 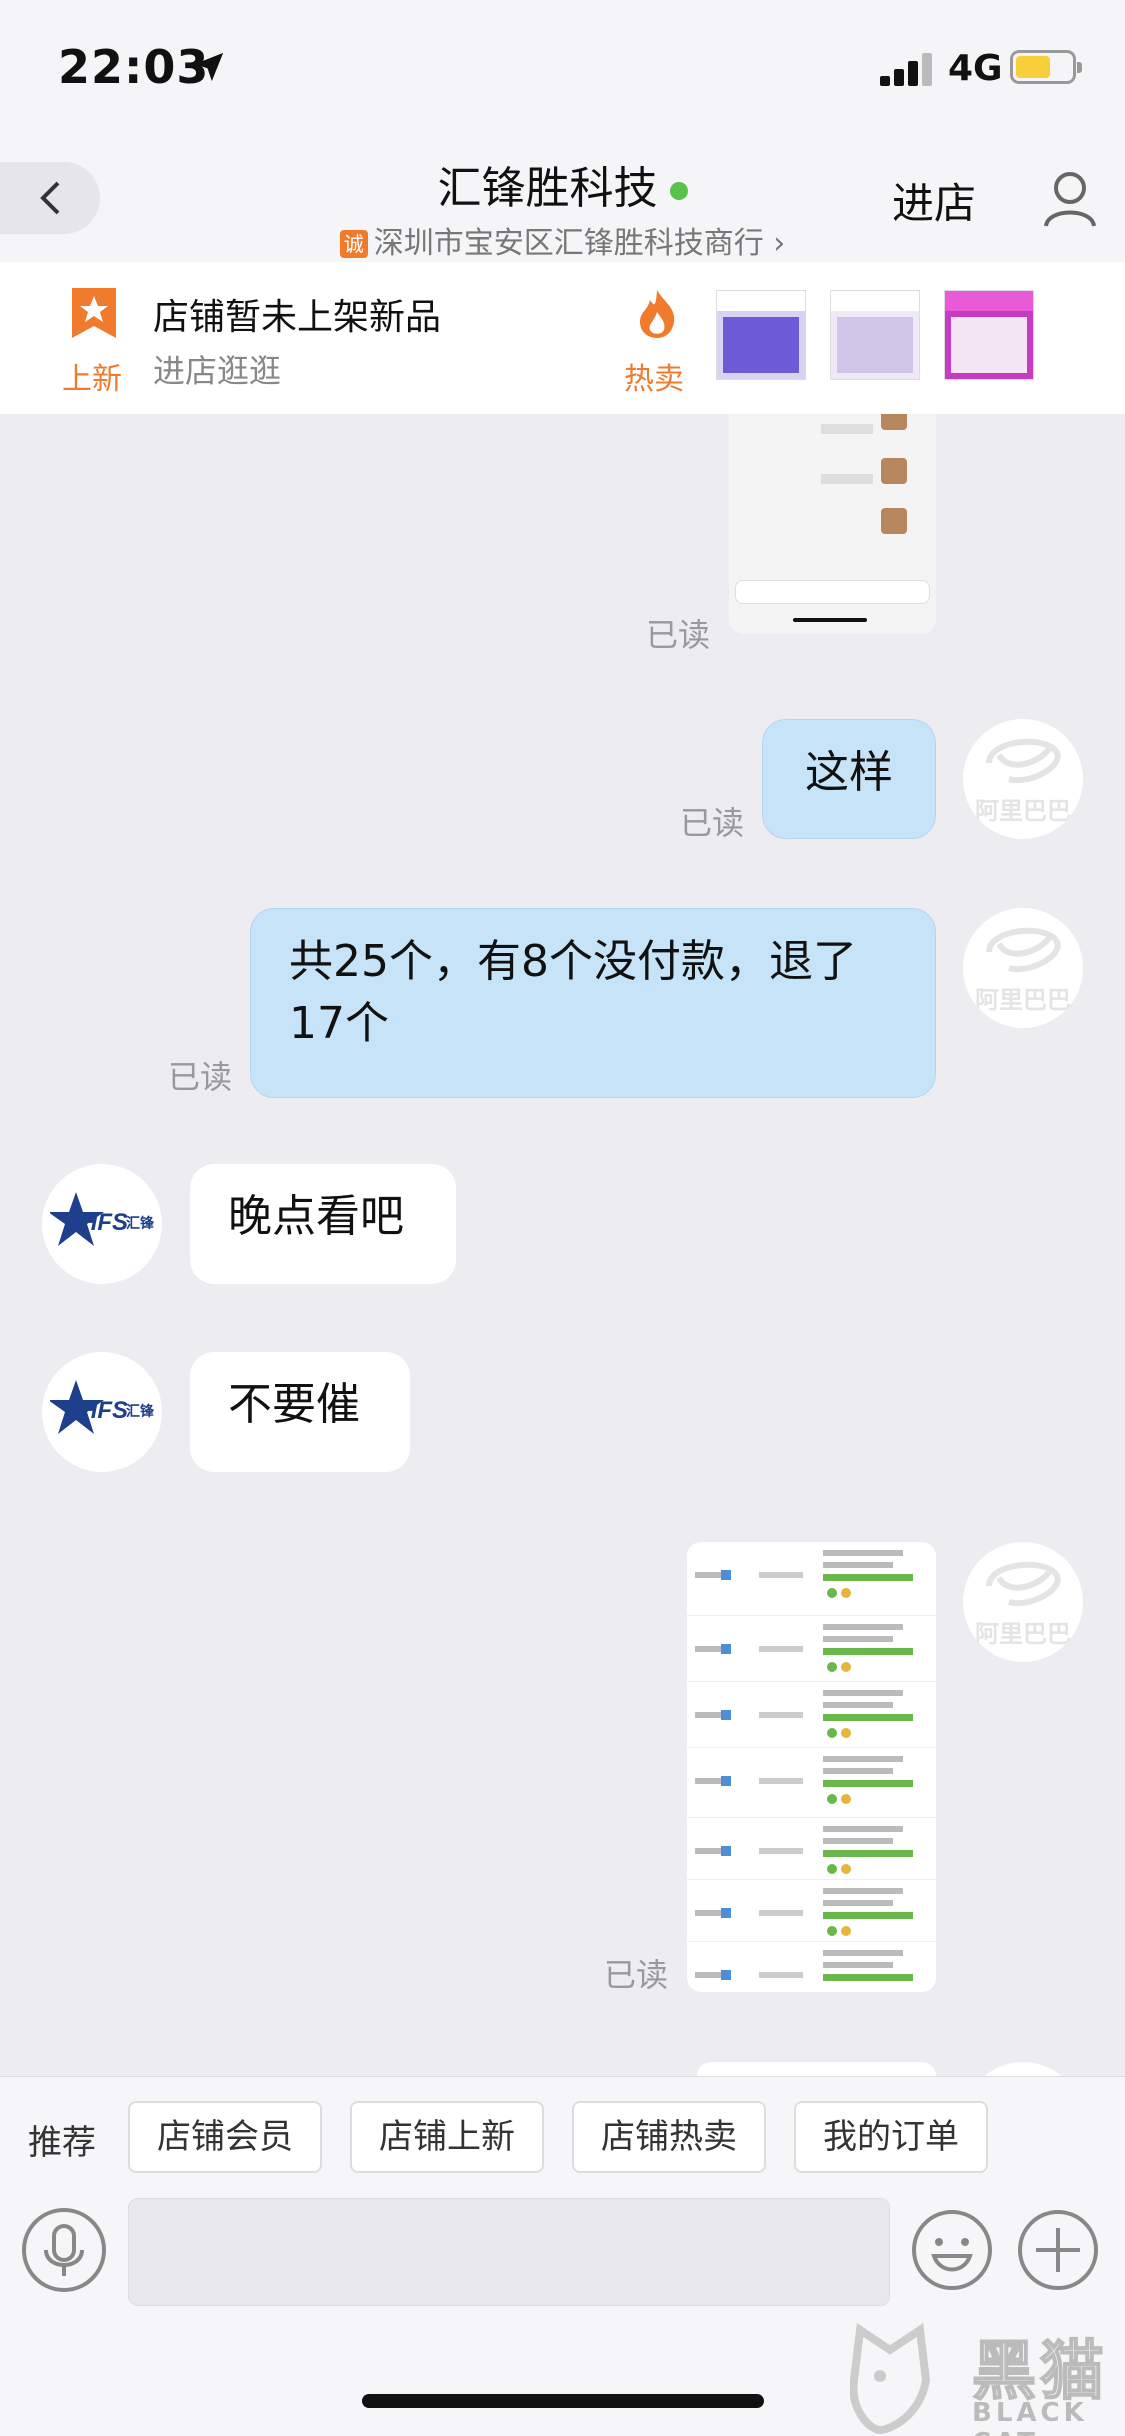 I want to click on chat-header: 汇锋胜科技 诚深圳市宝安区汇锋胜科技商行 › 进店, so click(x=562, y=201).